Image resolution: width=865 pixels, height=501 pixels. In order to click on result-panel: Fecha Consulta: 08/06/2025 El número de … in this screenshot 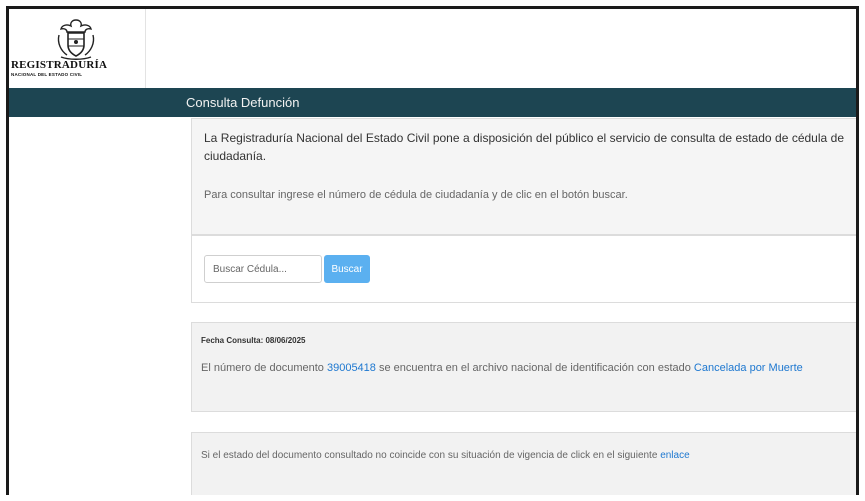, I will do `click(523, 367)`.